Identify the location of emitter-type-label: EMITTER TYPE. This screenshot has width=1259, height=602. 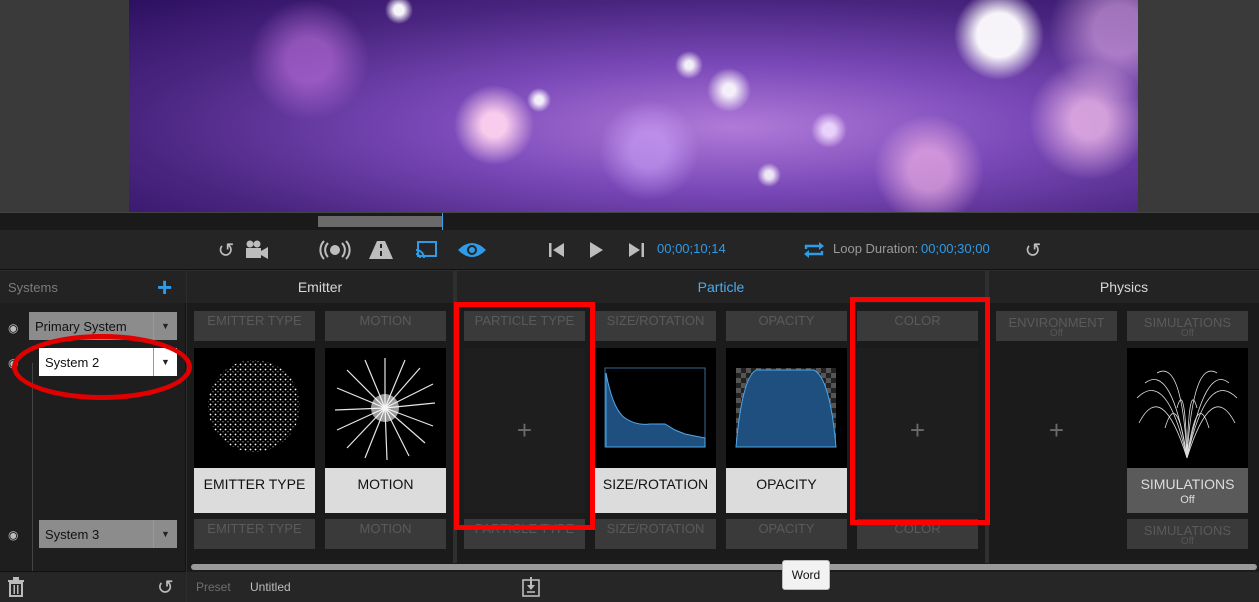
(254, 490).